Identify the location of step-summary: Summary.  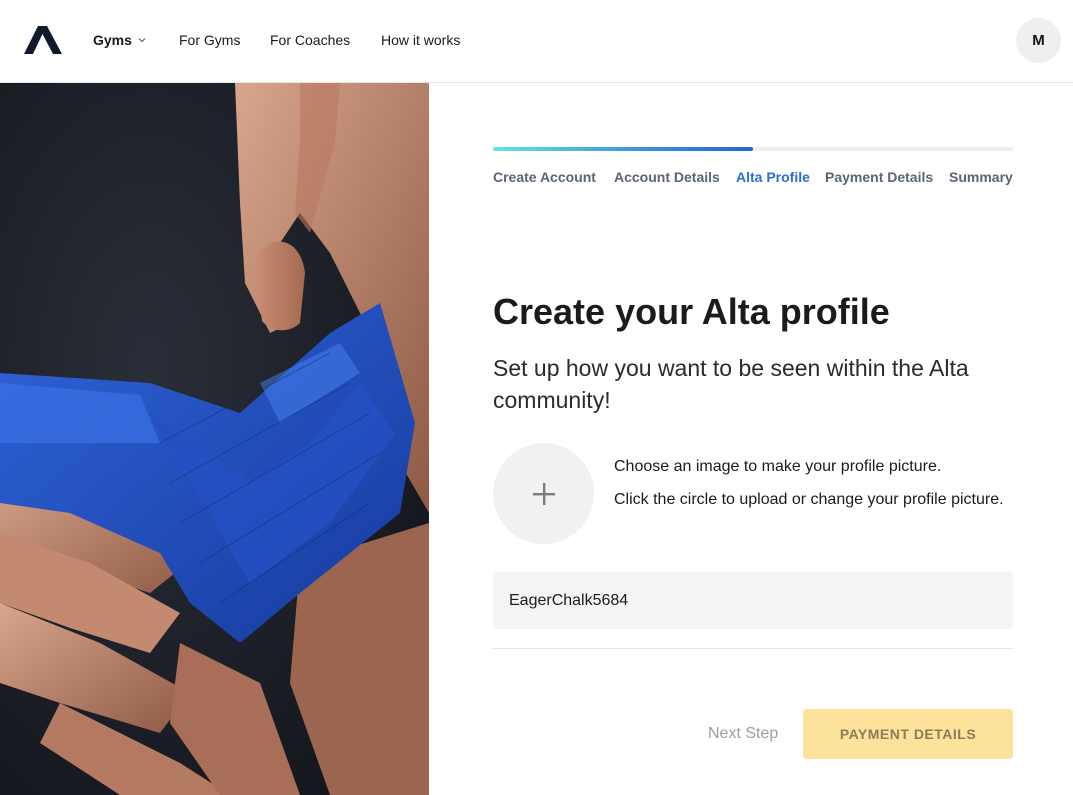
(981, 177).